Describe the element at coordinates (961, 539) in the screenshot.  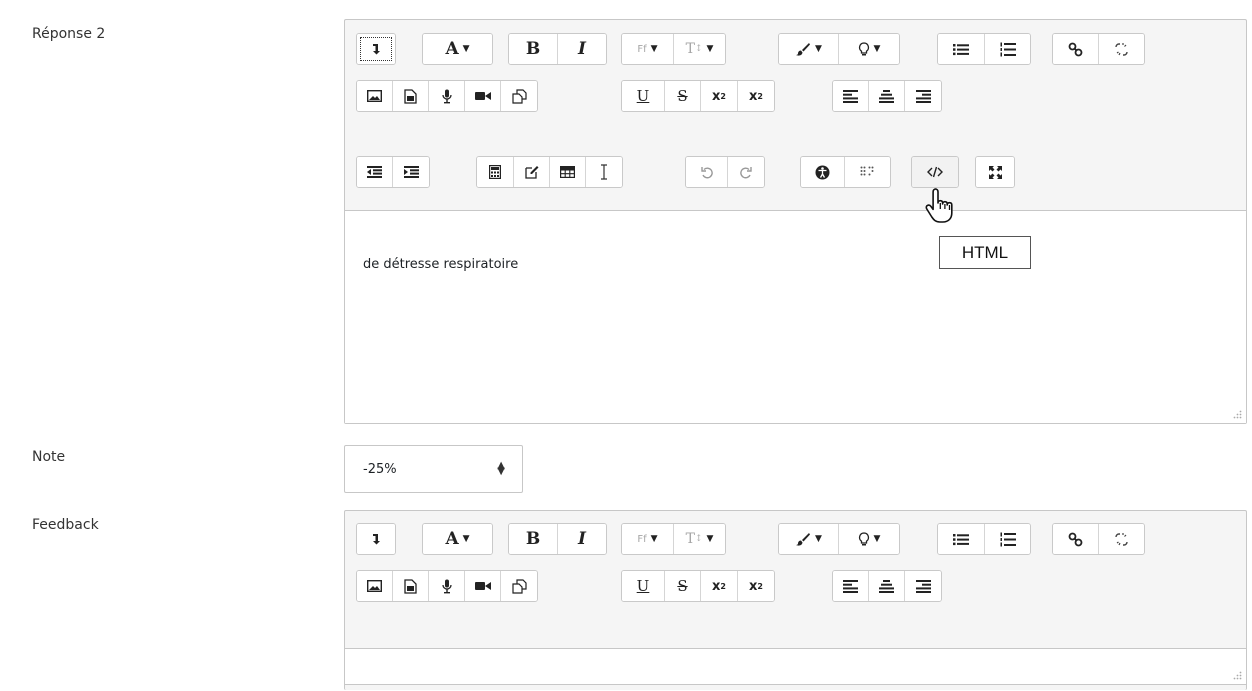
I see `fb-bullet-list-button` at that location.